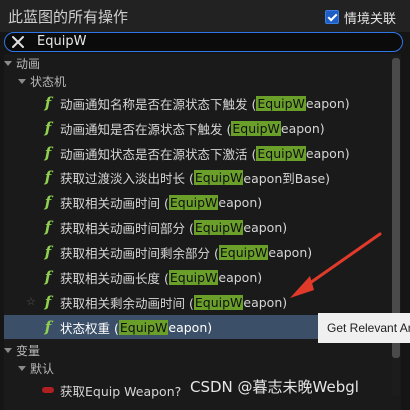 Image resolution: width=410 pixels, height=410 pixels. Describe the element at coordinates (31, 301) in the screenshot. I see `star-icon: ☆` at that location.